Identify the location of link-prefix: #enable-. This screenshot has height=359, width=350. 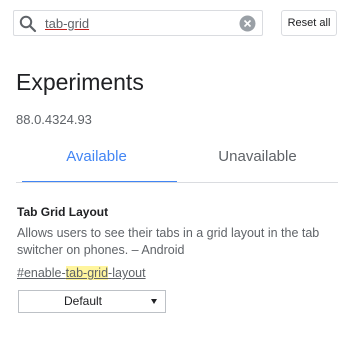
(41, 273).